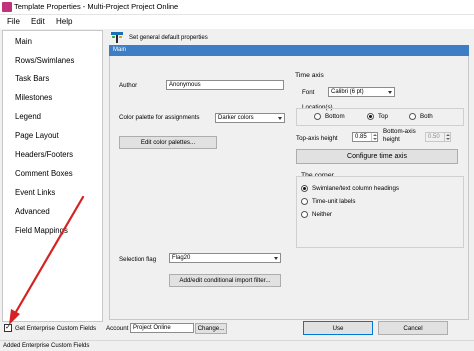 The image size is (474, 351). Describe the element at coordinates (317, 116) in the screenshot. I see `location-bottom-radio` at that location.